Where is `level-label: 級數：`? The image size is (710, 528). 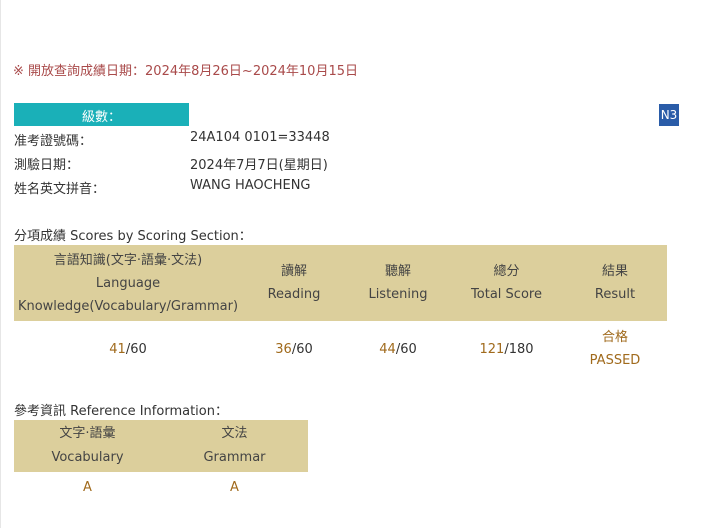
level-label: 級數： is located at coordinates (101, 117).